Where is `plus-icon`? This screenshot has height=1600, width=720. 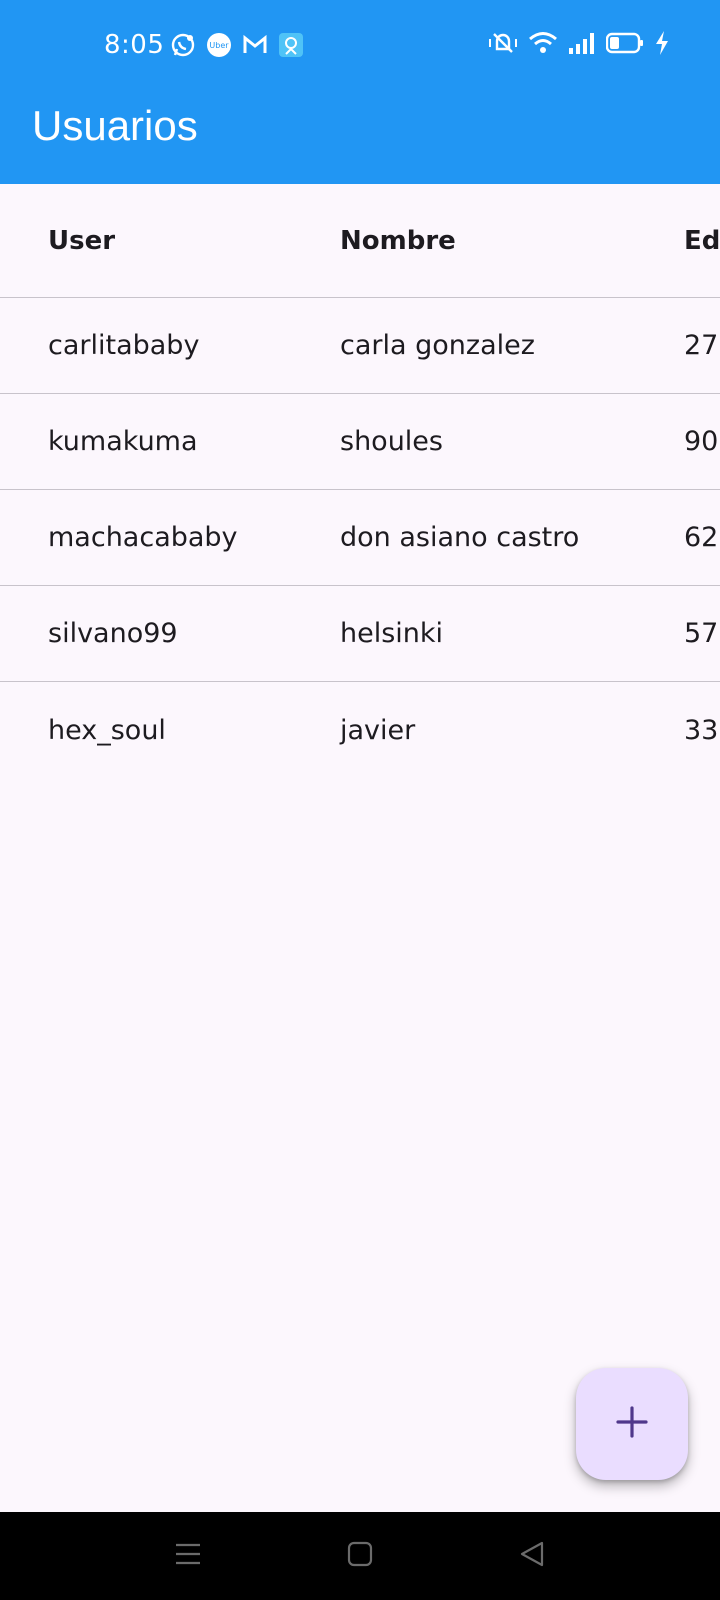
plus-icon is located at coordinates (632, 1424).